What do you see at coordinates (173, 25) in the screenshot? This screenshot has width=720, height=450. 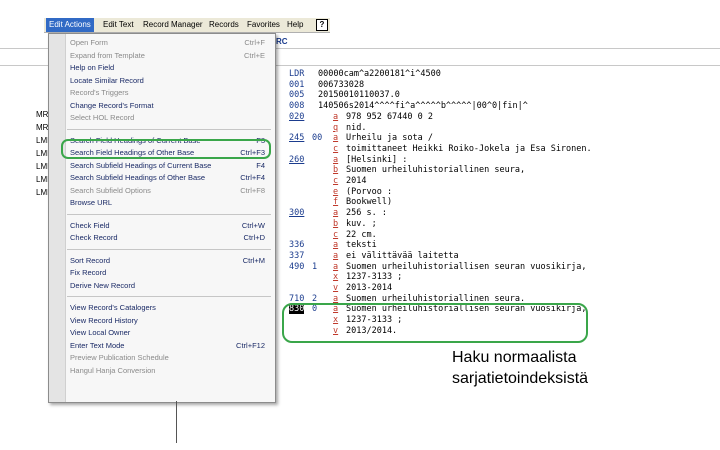 I see `menu-record-manager: Record Manager` at bounding box center [173, 25].